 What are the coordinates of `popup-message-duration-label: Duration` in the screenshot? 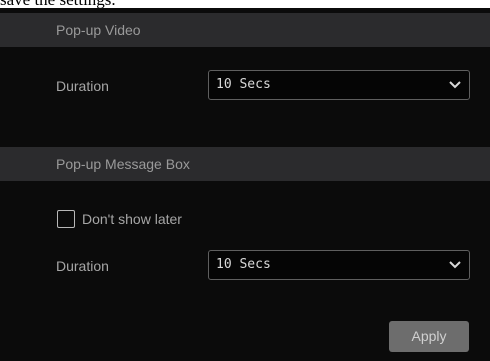 It's located at (82, 266).